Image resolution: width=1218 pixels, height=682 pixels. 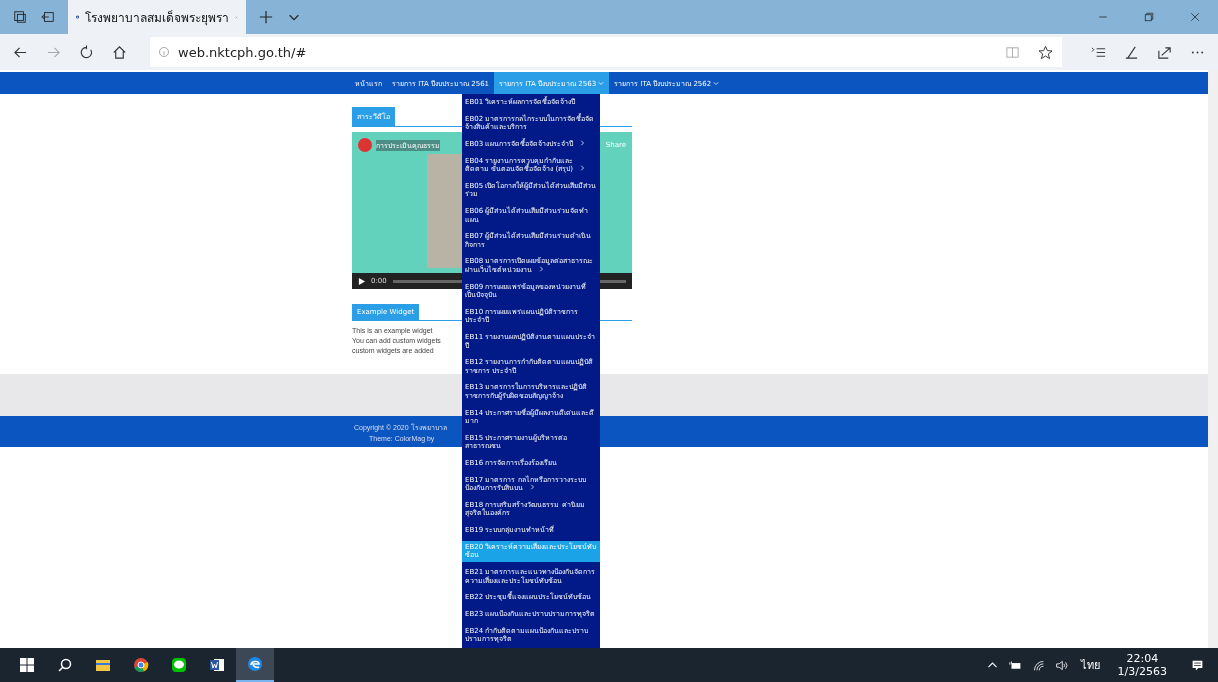 I want to click on wifi-icon, so click(x=1038, y=665).